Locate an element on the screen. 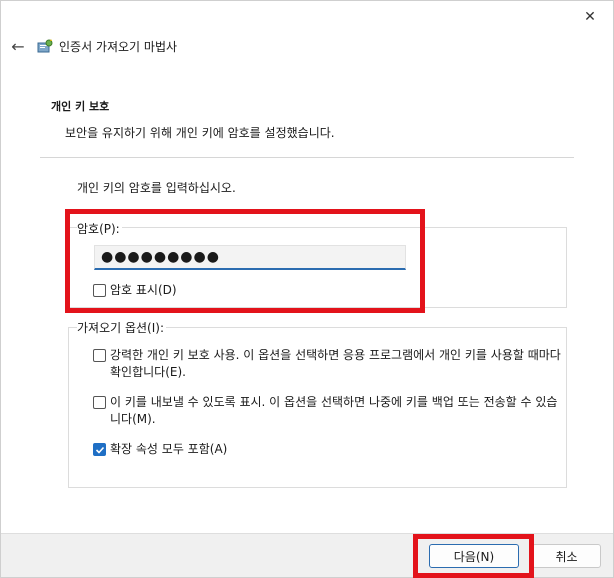 The height and width of the screenshot is (578, 614). cancel-button-label: 취소 is located at coordinates (566, 556).